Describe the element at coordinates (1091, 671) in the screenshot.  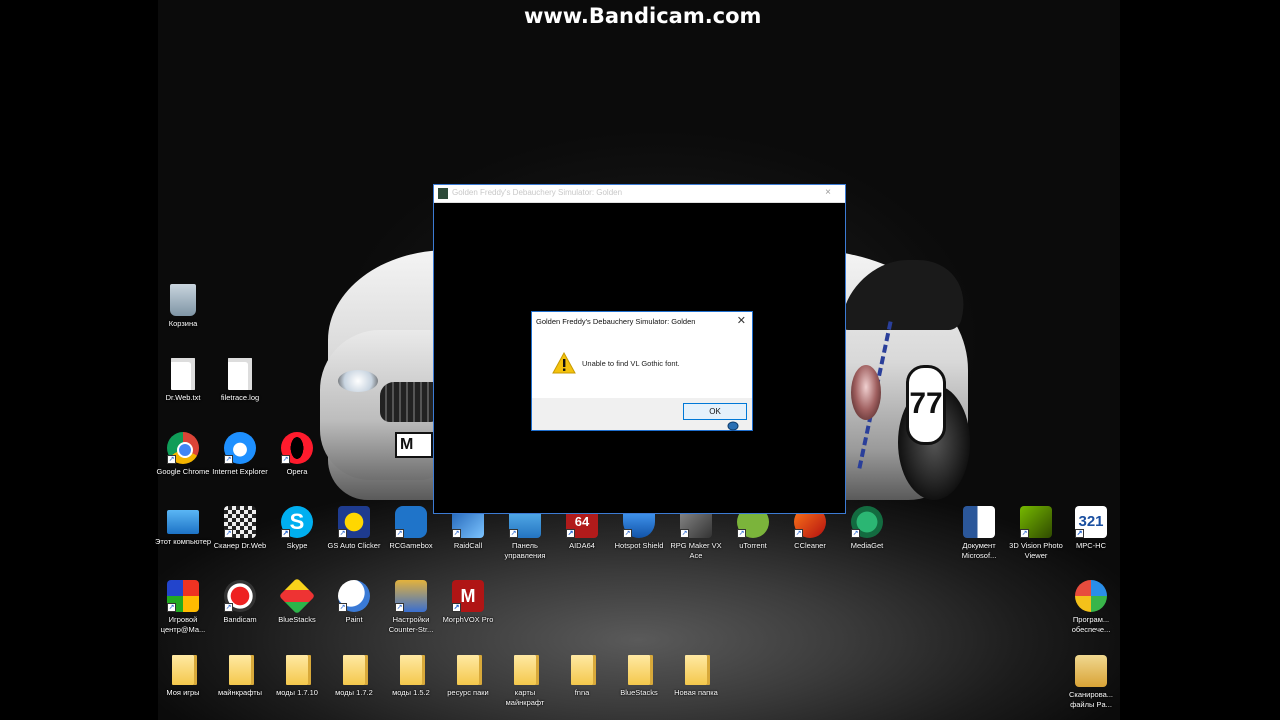
I see `scanned-files-icon` at that location.